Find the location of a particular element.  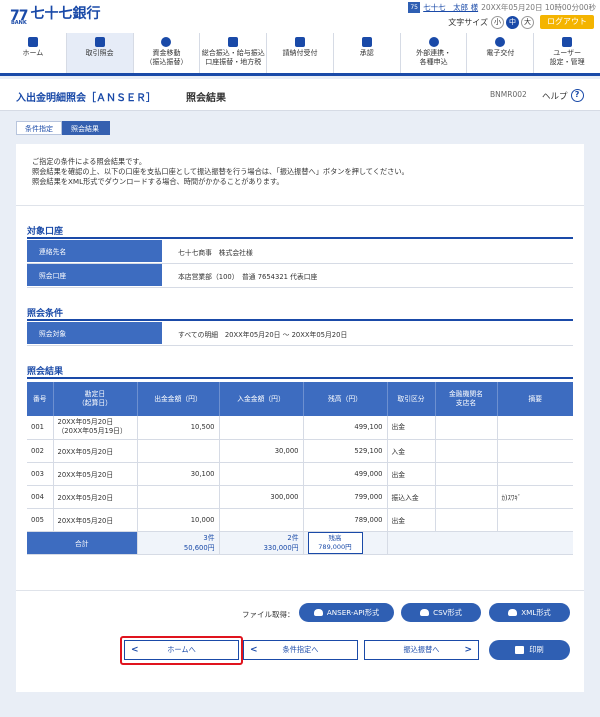

cell-in: 300,000 is located at coordinates (261, 497).